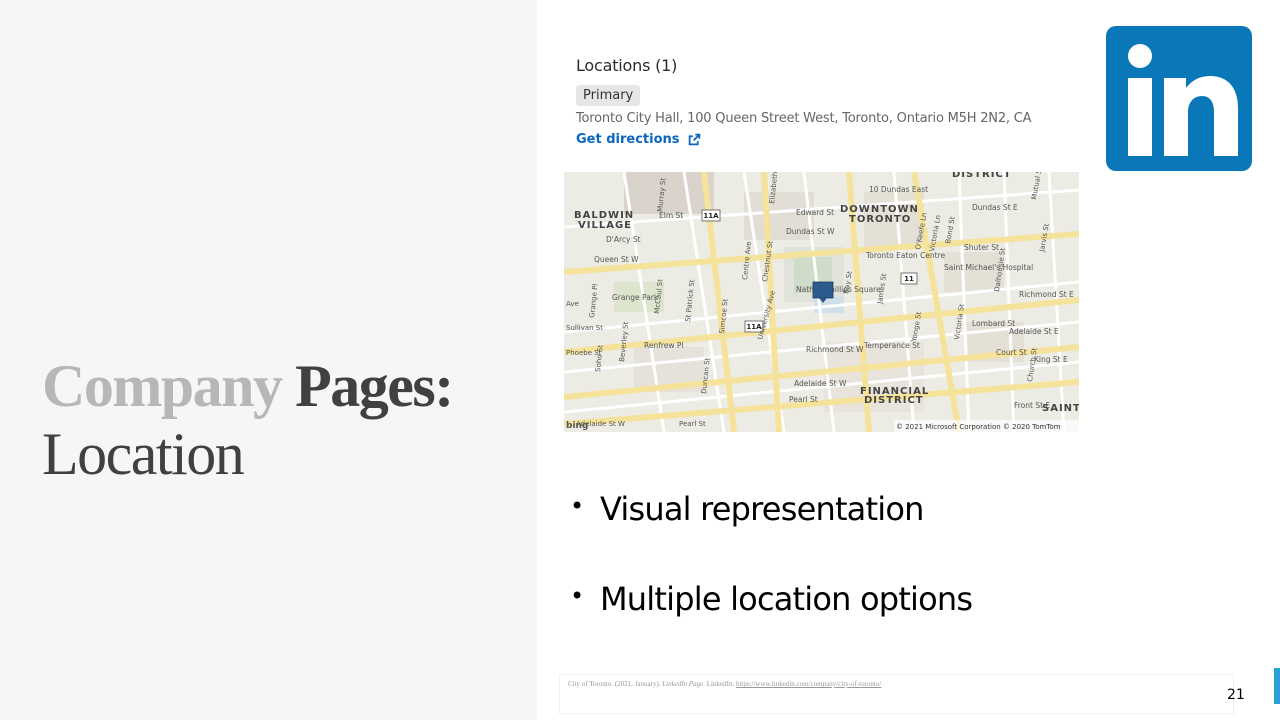  What do you see at coordinates (898, 189) in the screenshot?
I see `map-label-10-dundas-east: 10 Dundas East` at bounding box center [898, 189].